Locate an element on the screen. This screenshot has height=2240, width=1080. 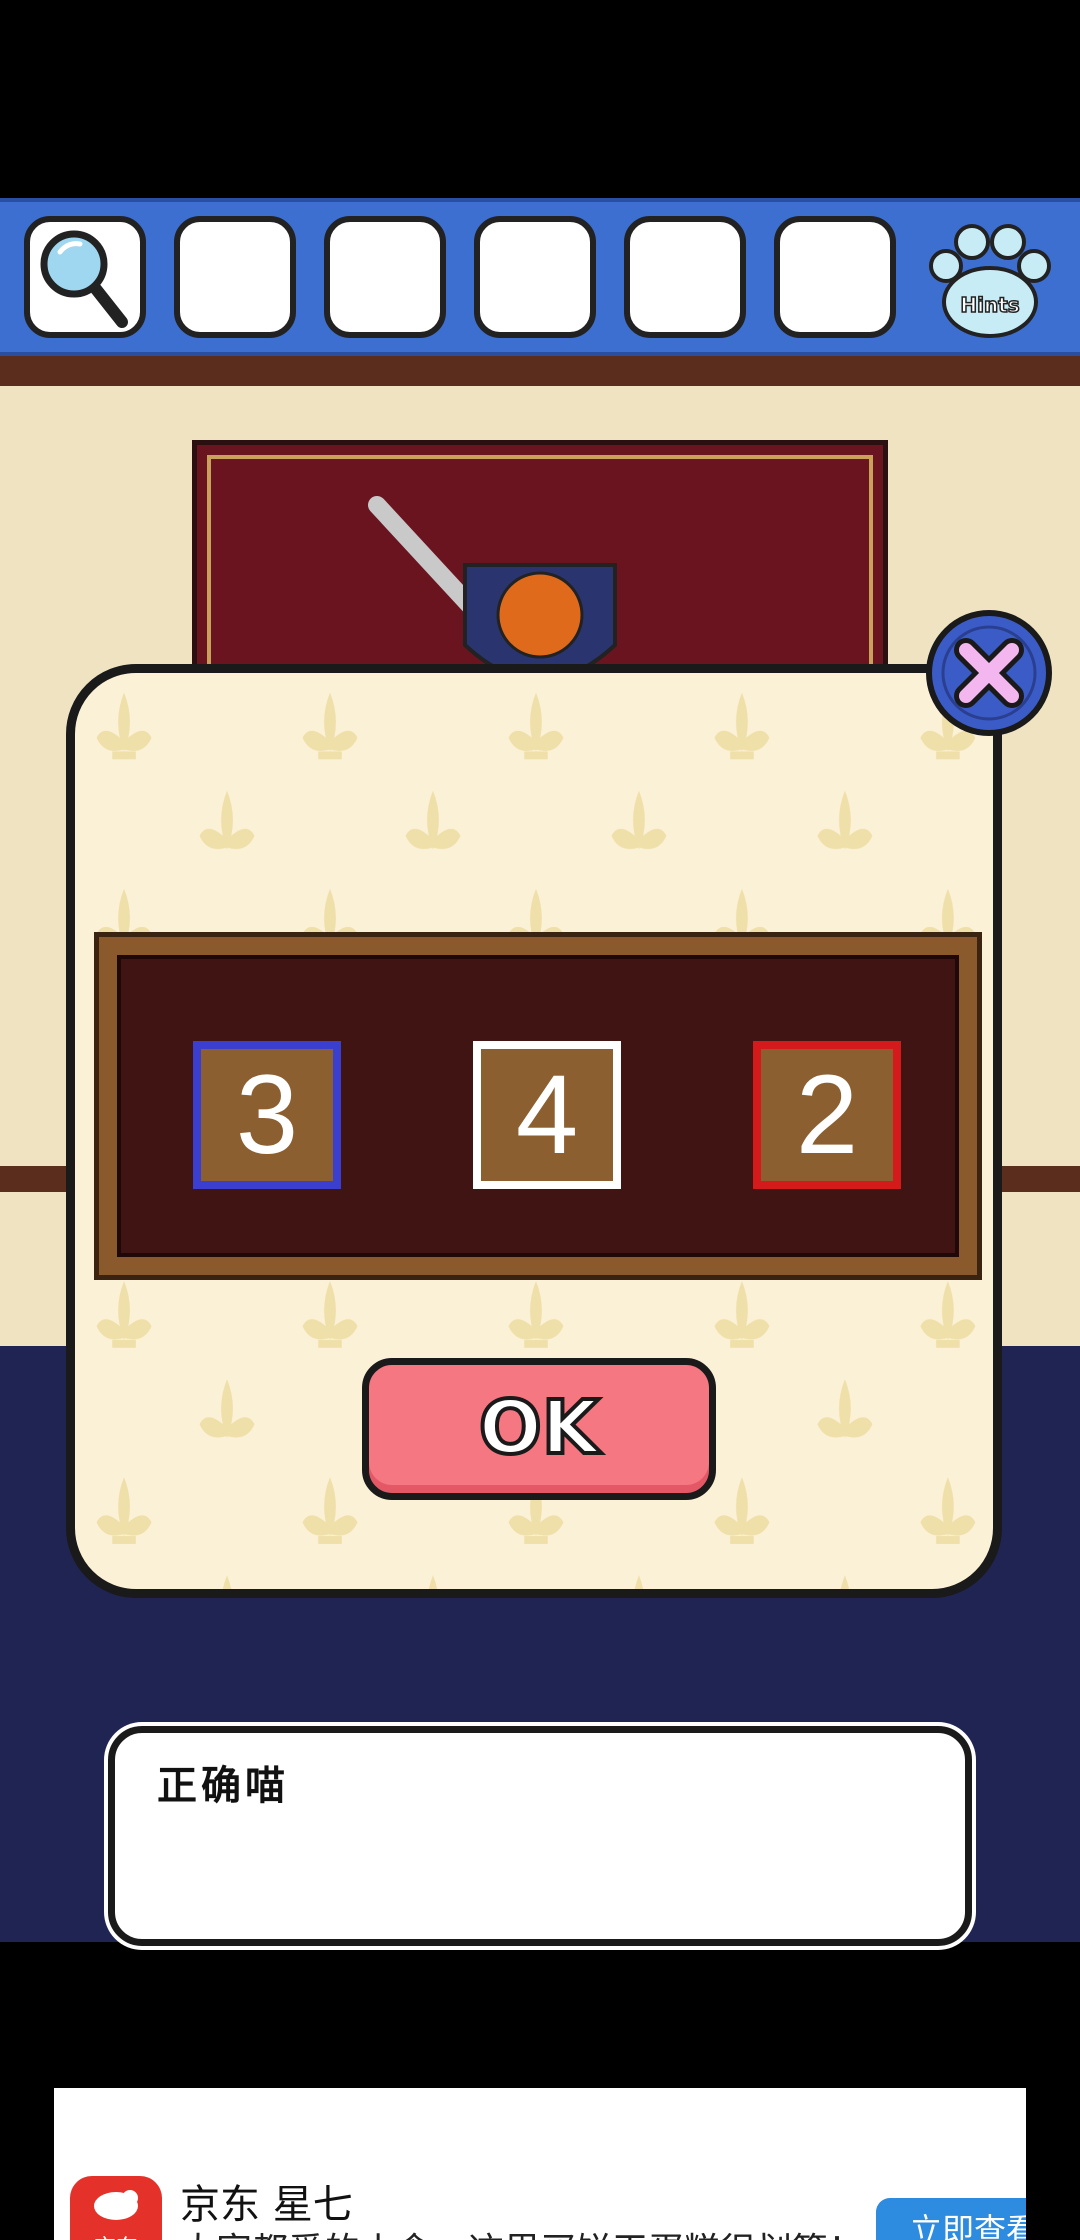
close-button is located at coordinates (989, 673).